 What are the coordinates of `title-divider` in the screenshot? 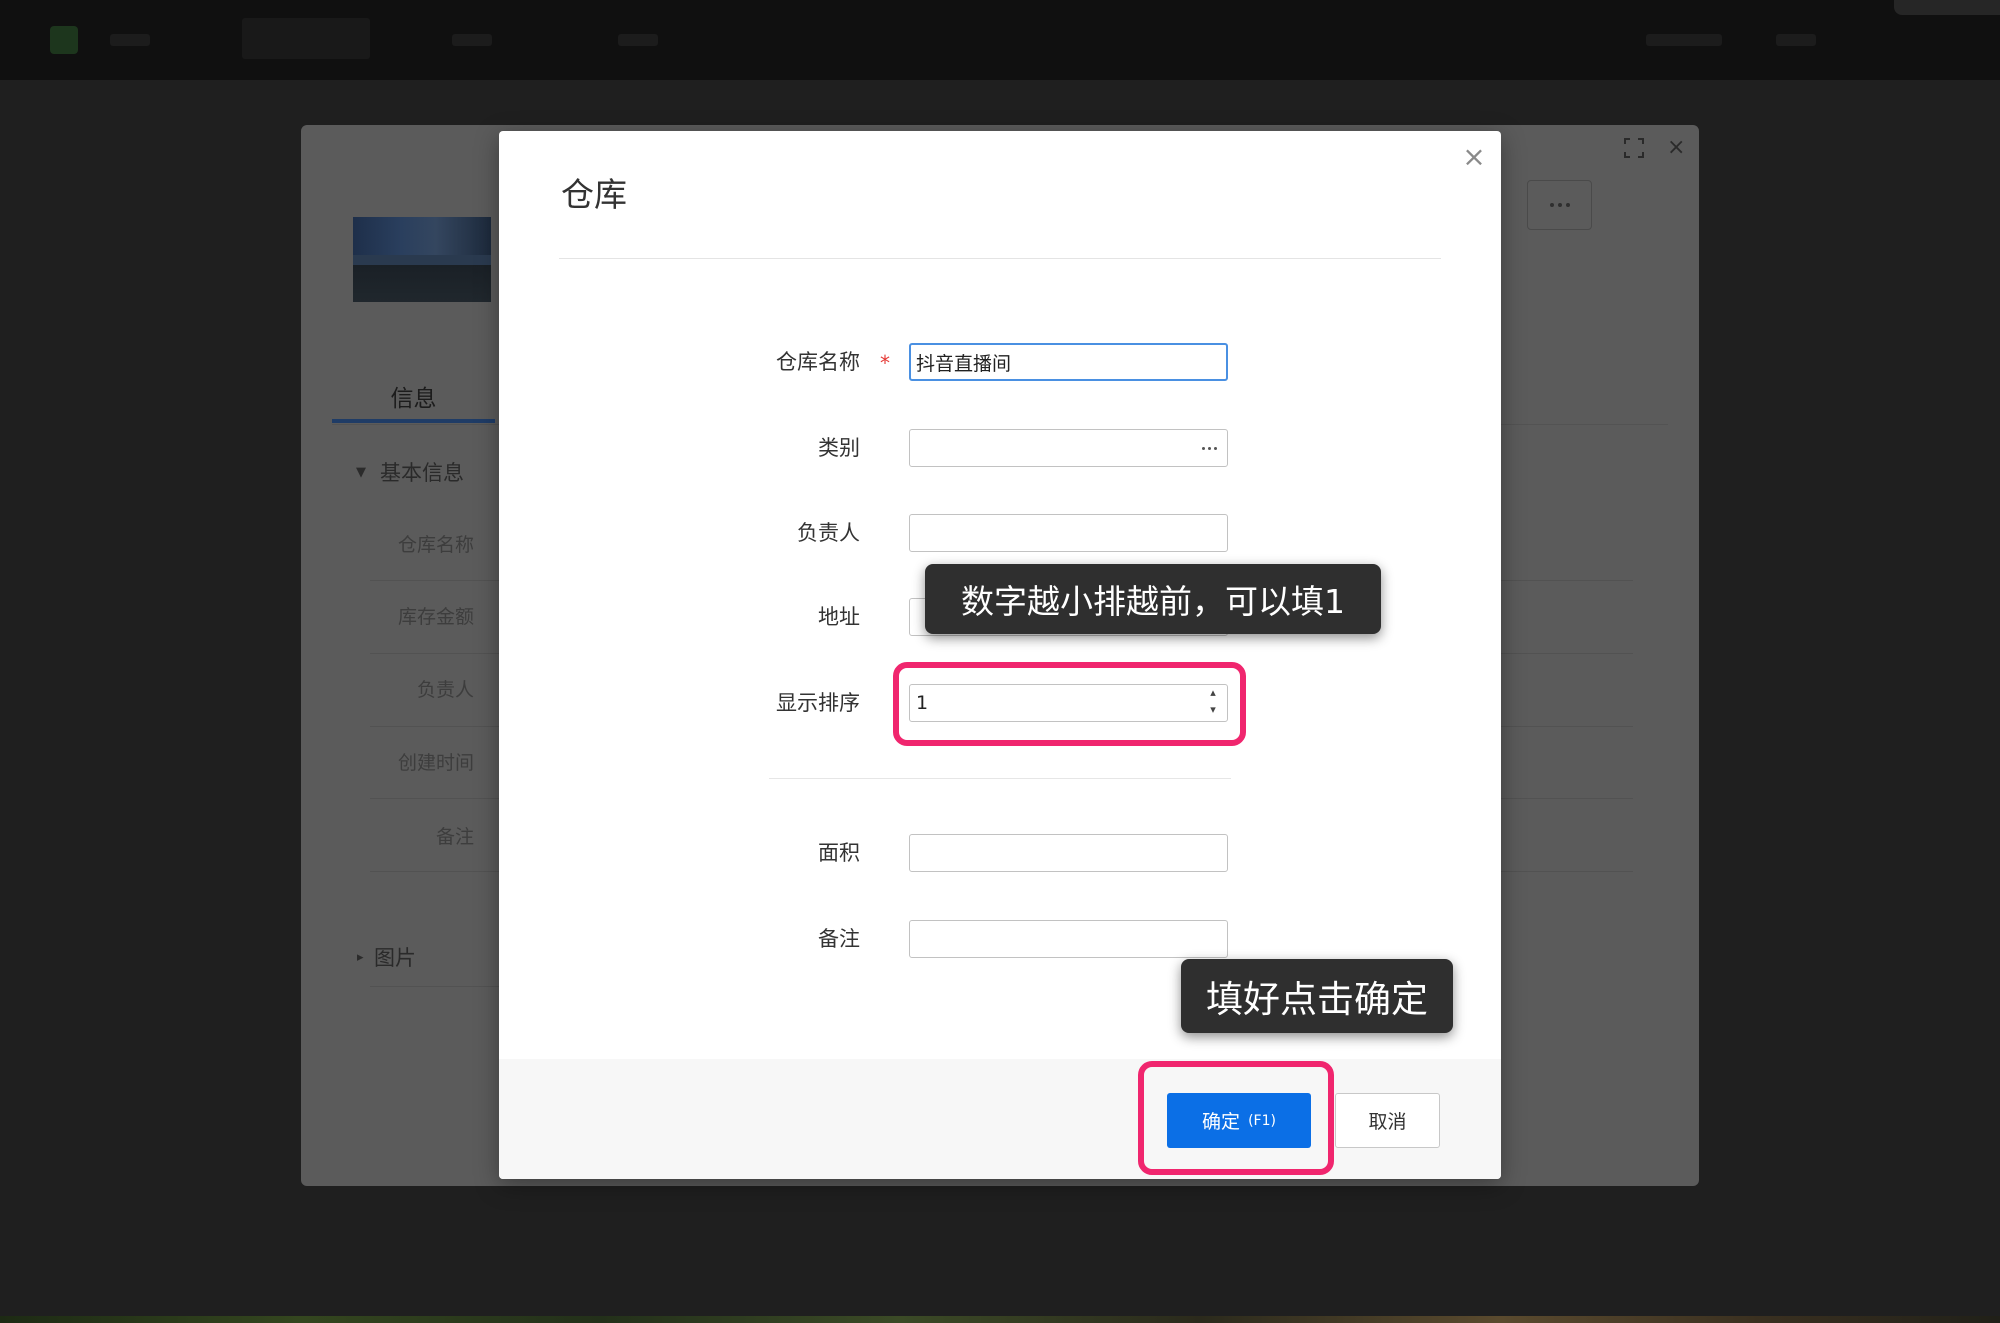 It's located at (1000, 258).